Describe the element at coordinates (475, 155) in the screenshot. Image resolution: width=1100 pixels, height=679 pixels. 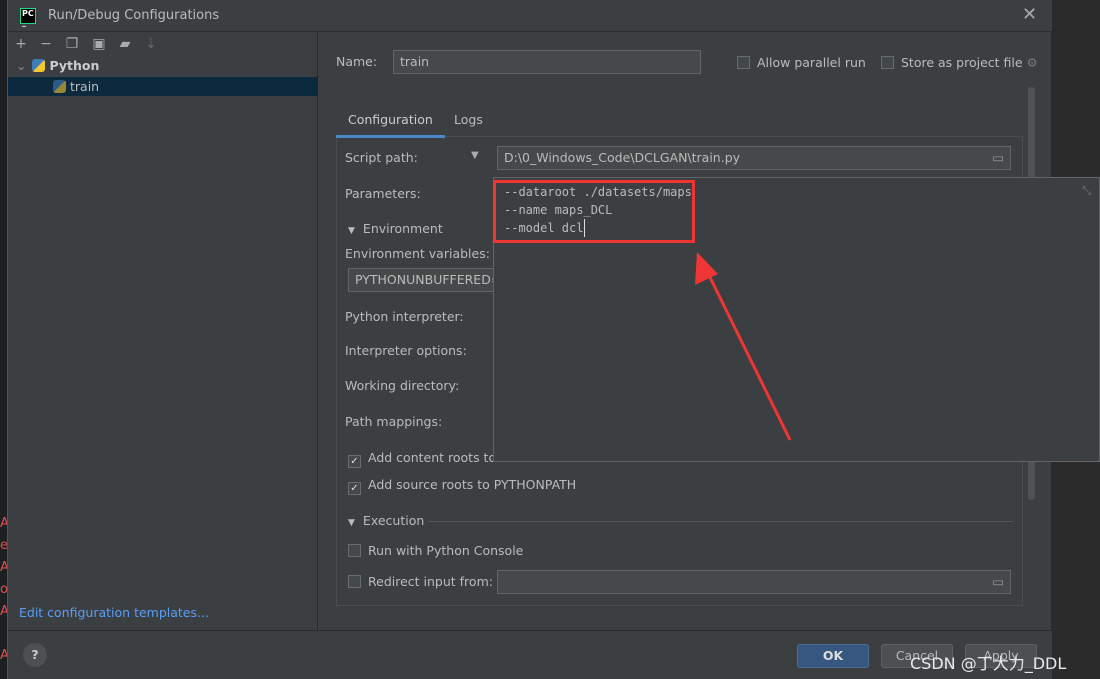
I see `dropdown-arrow-icon: ▼` at that location.